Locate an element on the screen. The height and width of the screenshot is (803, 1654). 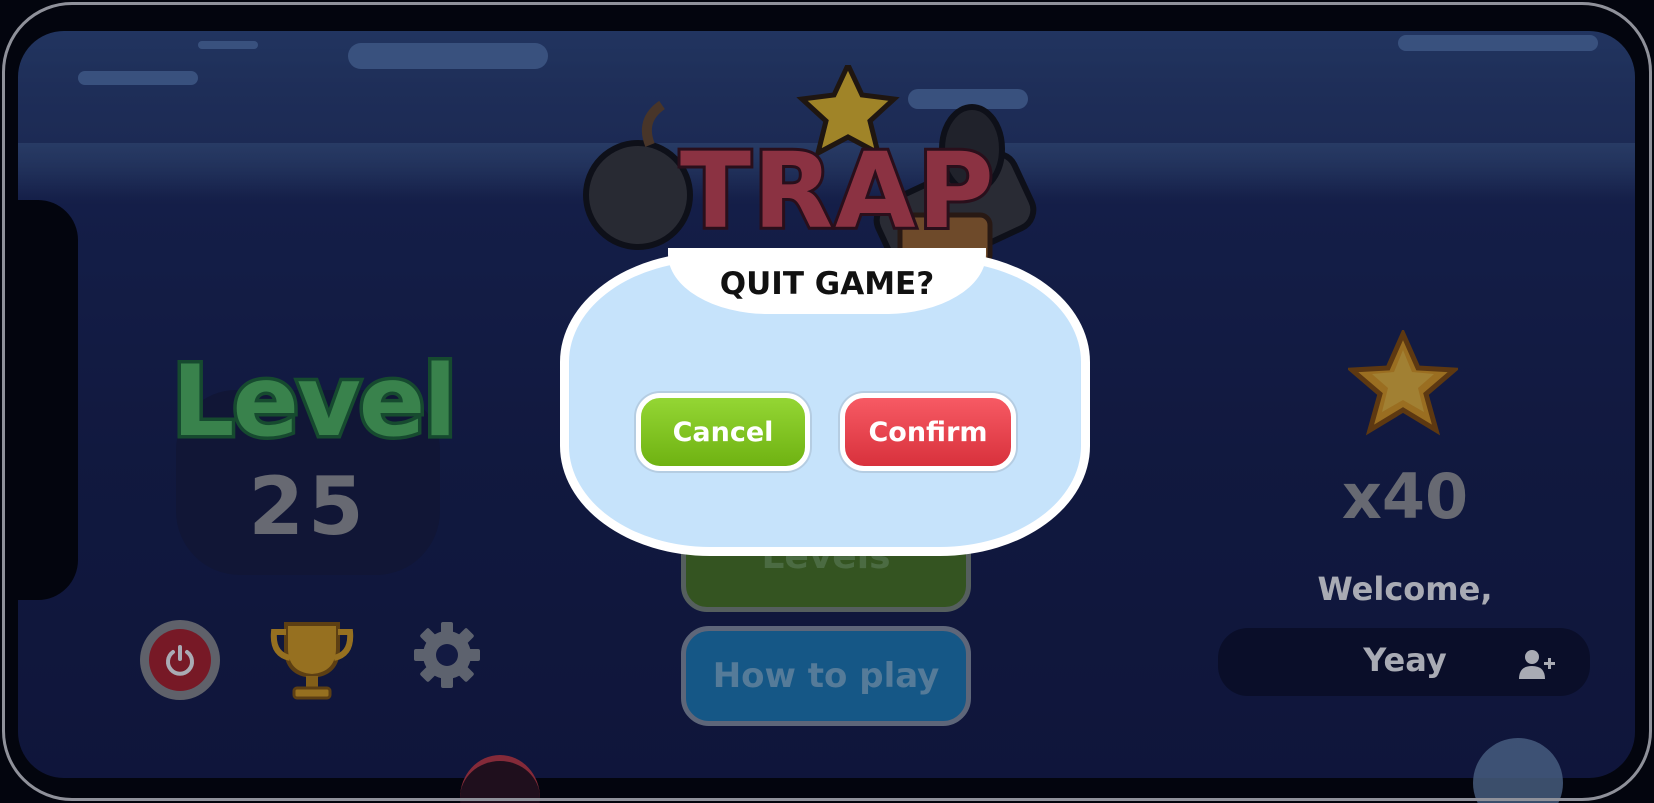
cancel-button: Cancel is located at coordinates (723, 432).